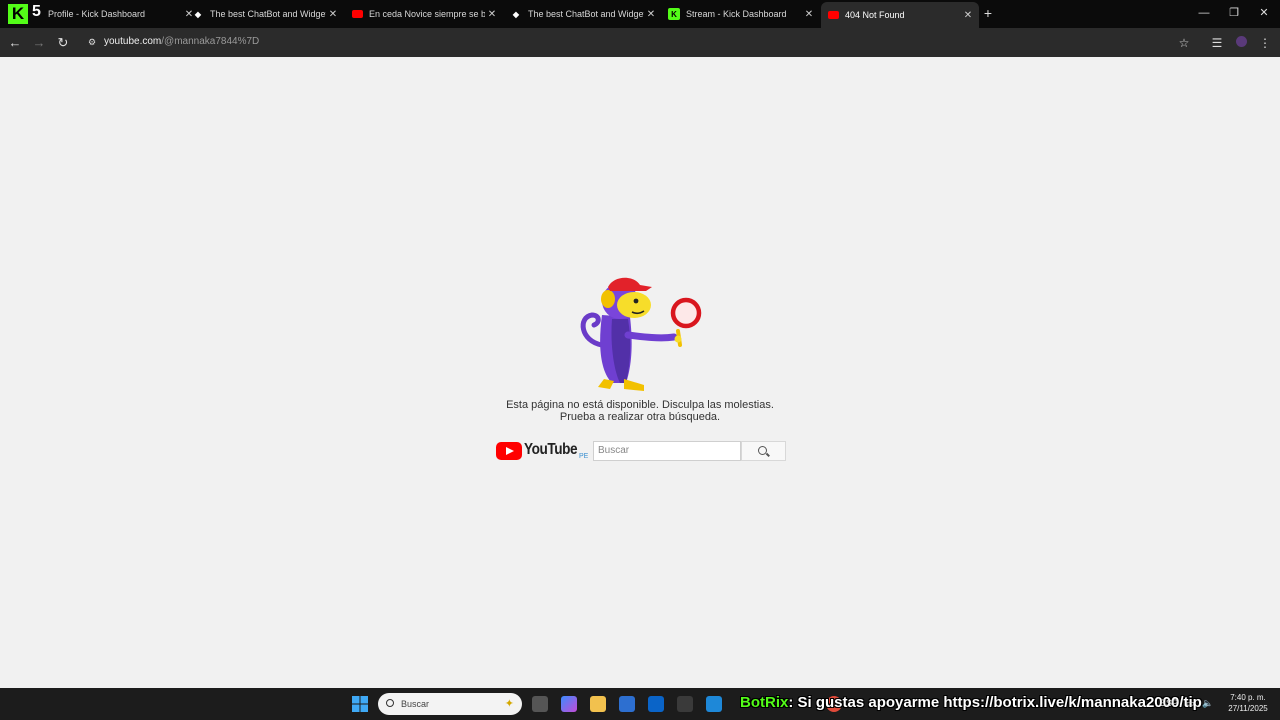 Image resolution: width=1280 pixels, height=720 pixels. What do you see at coordinates (415, 704) in the screenshot?
I see `taskbar-search-label: Buscar` at bounding box center [415, 704].